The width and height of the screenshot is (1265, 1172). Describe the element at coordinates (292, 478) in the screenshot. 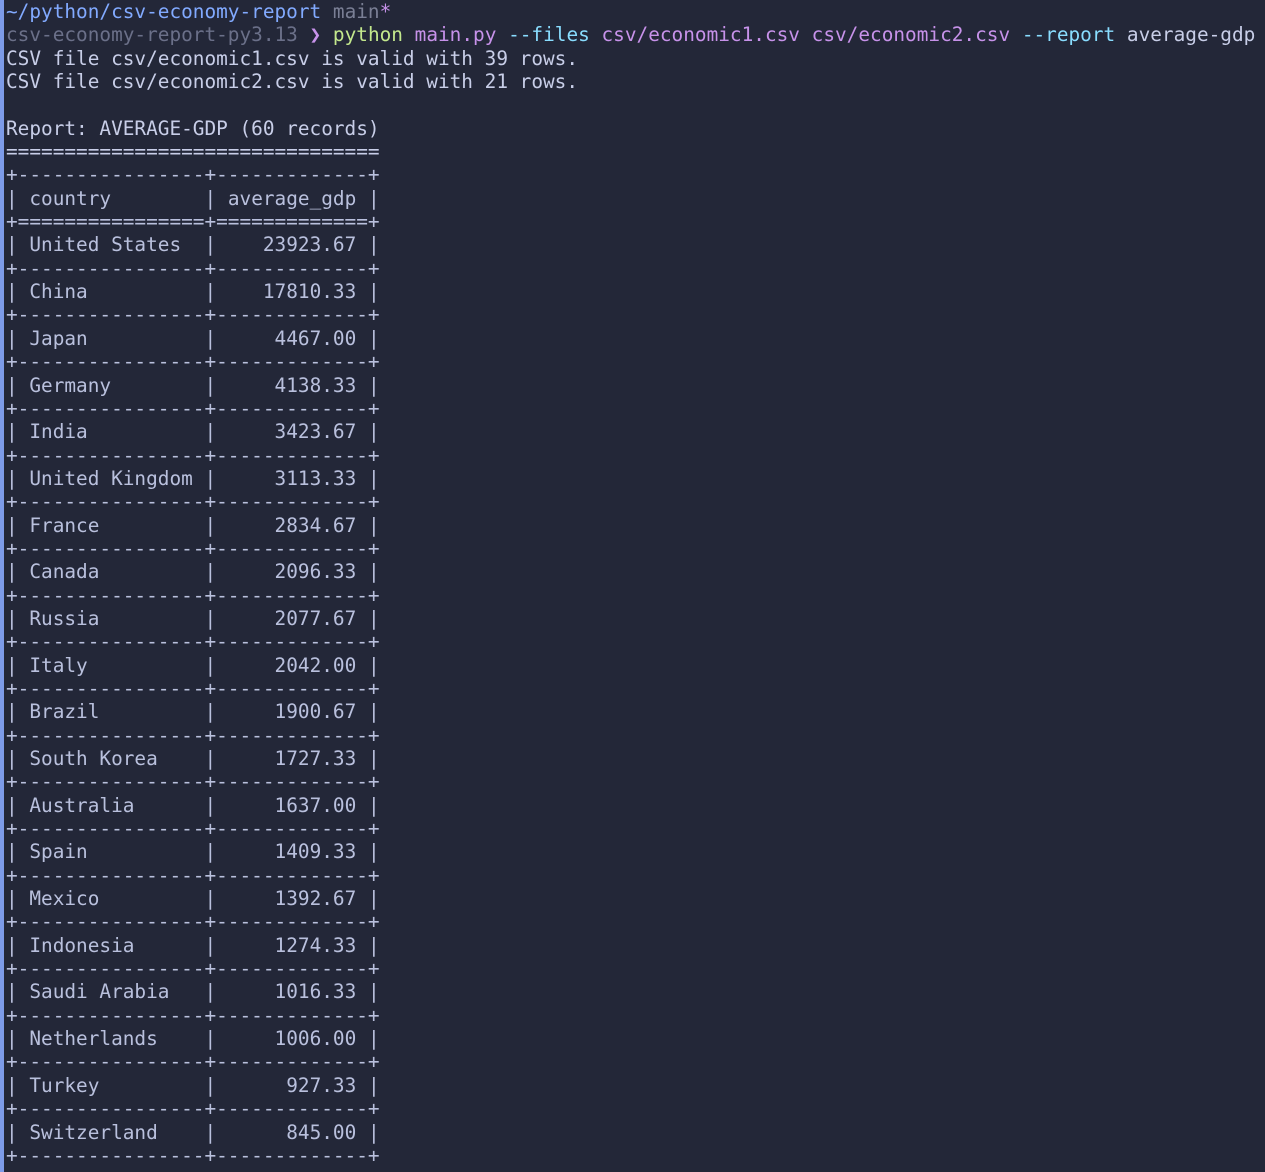

I see `cell-average-gdp: 3113.33` at that location.